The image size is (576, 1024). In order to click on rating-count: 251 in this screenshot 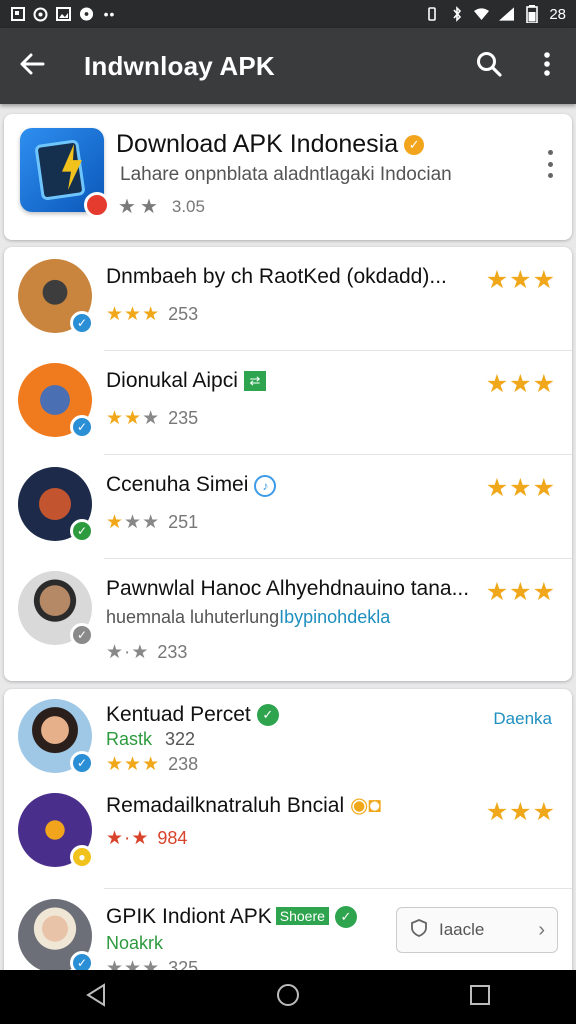, I will do `click(183, 522)`.